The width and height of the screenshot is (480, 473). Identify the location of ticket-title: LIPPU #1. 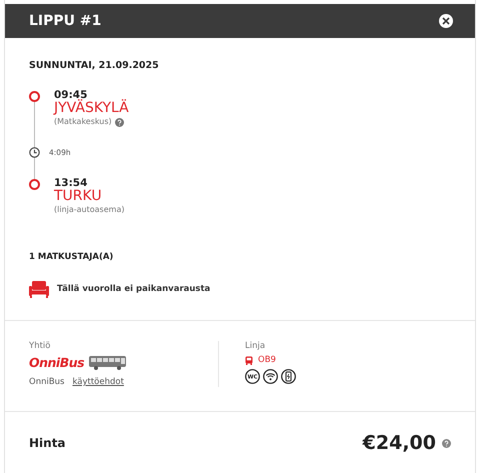
(65, 21).